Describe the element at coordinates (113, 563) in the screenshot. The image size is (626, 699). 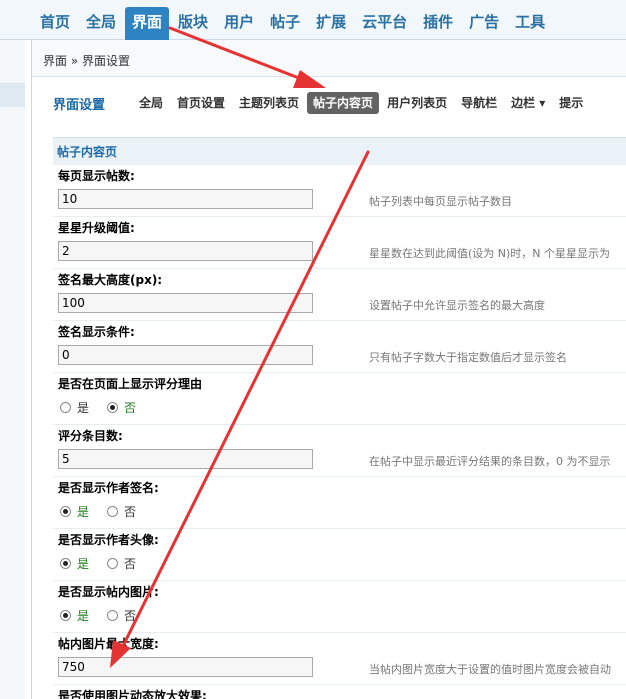
I see `author-avatar-no-radio` at that location.